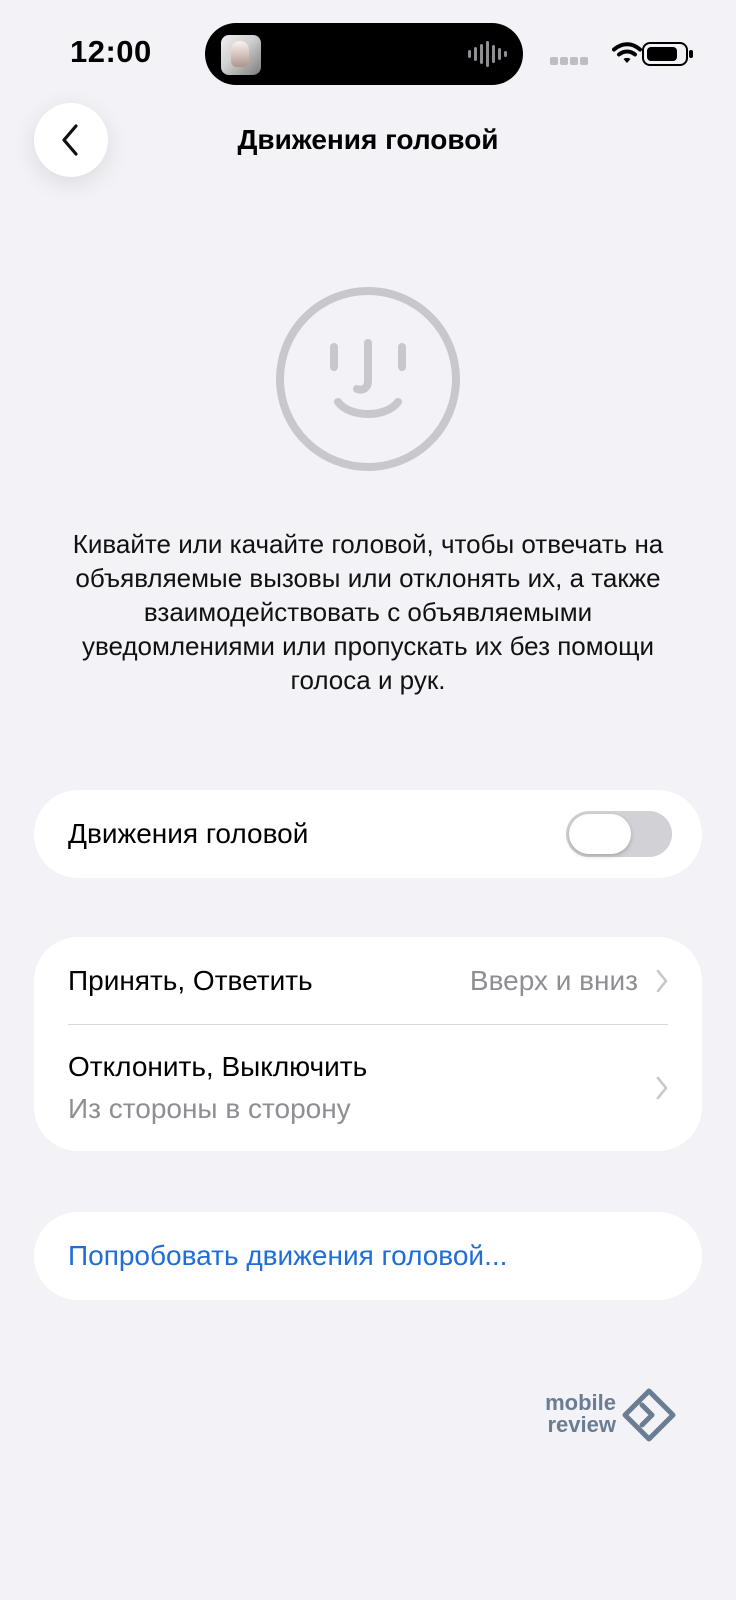 The width and height of the screenshot is (736, 1600). I want to click on chevron-left-icon, so click(70, 140).